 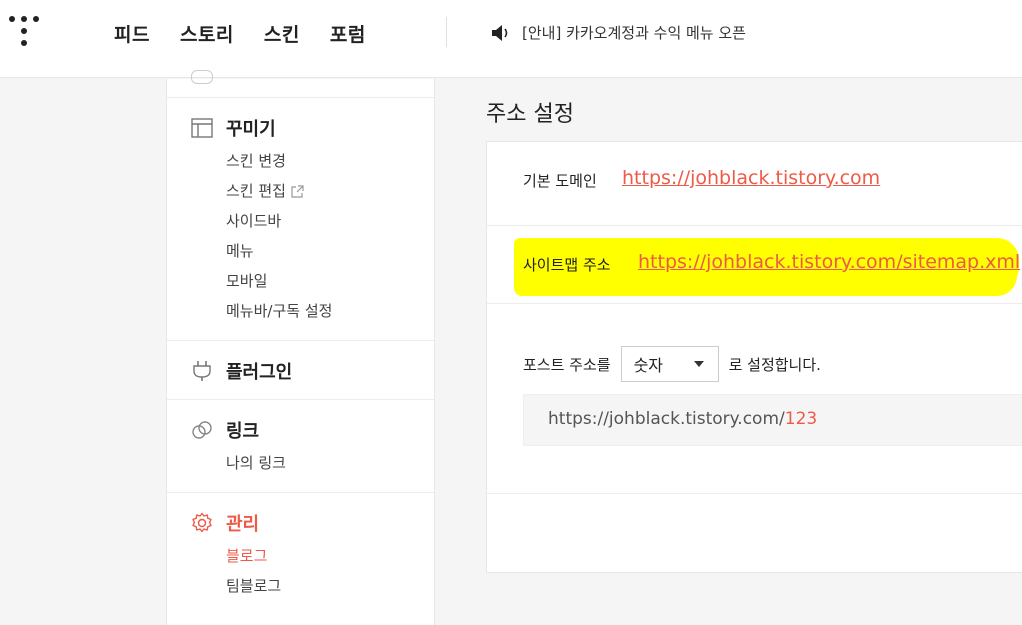 I want to click on sidebar-item-skin-change: 스킨 변경, so click(x=330, y=161).